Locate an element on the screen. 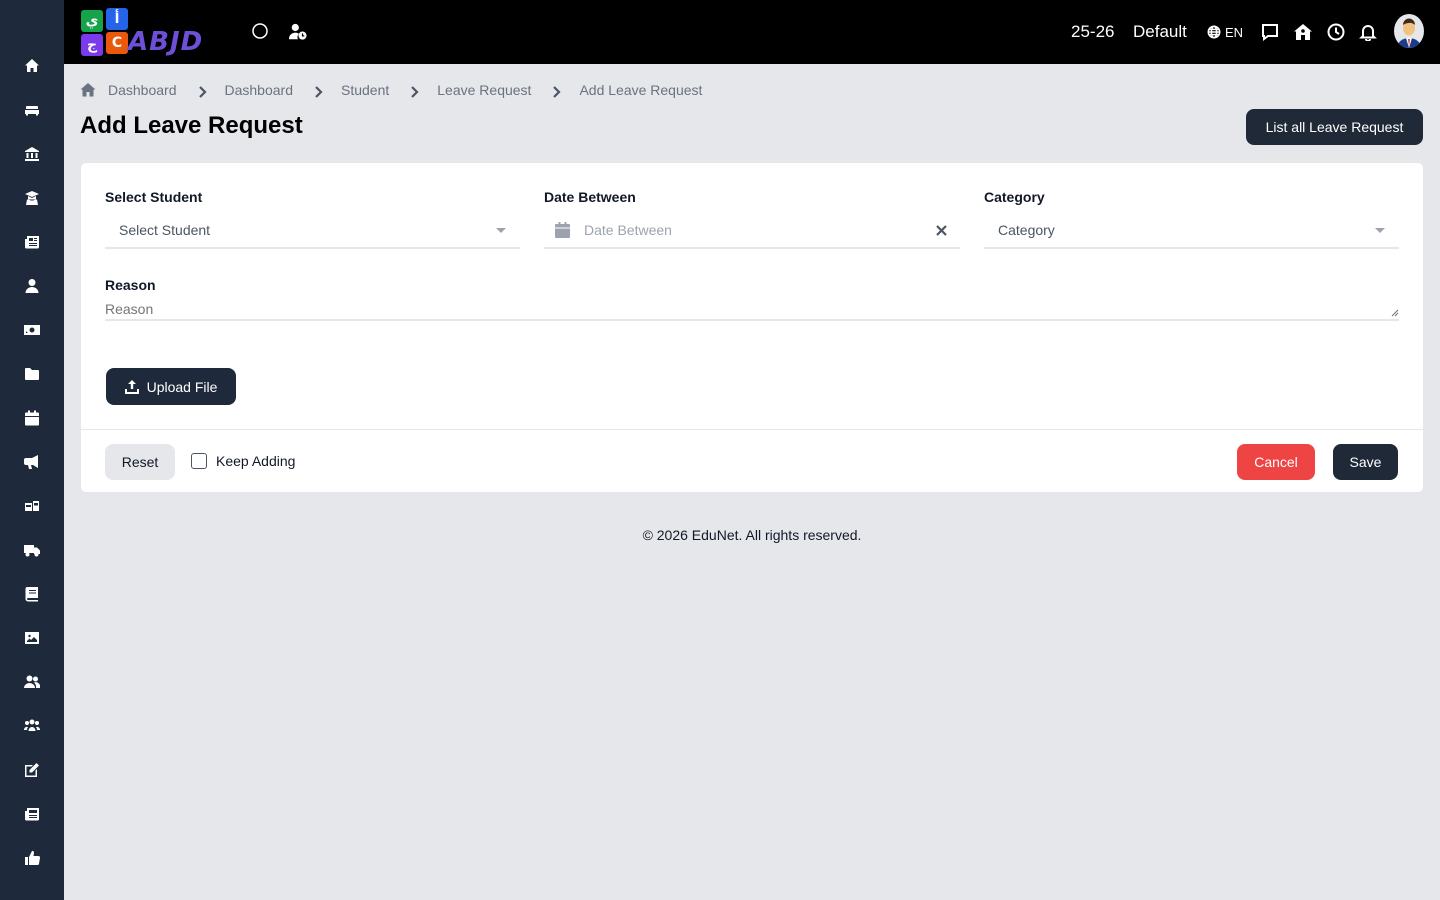 The width and height of the screenshot is (1440, 900). sidebar-item-users is located at coordinates (32, 682).